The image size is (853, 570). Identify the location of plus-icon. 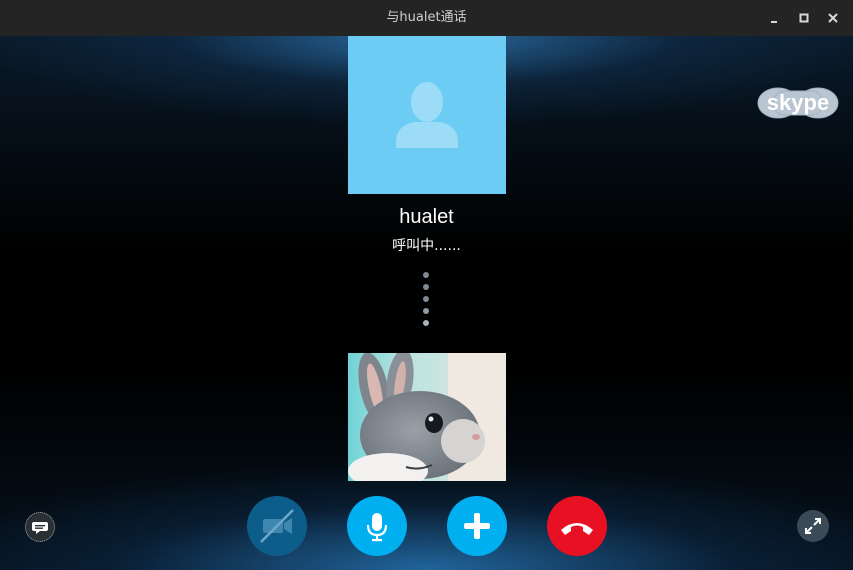
(477, 526).